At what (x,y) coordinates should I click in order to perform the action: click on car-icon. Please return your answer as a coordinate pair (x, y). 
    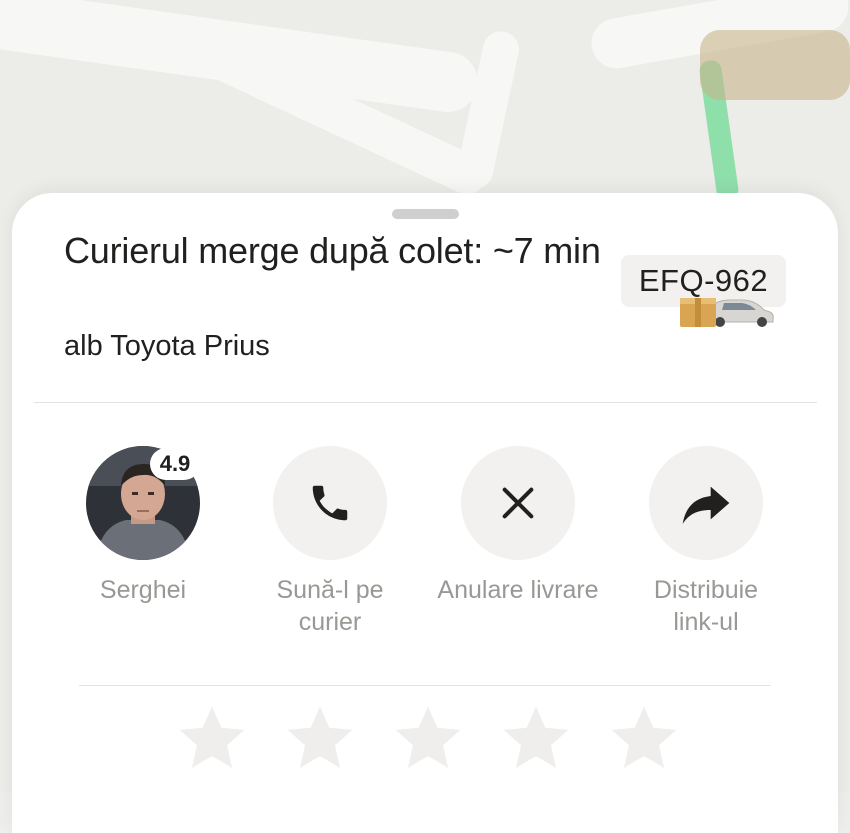
    Looking at the image, I should click on (727, 312).